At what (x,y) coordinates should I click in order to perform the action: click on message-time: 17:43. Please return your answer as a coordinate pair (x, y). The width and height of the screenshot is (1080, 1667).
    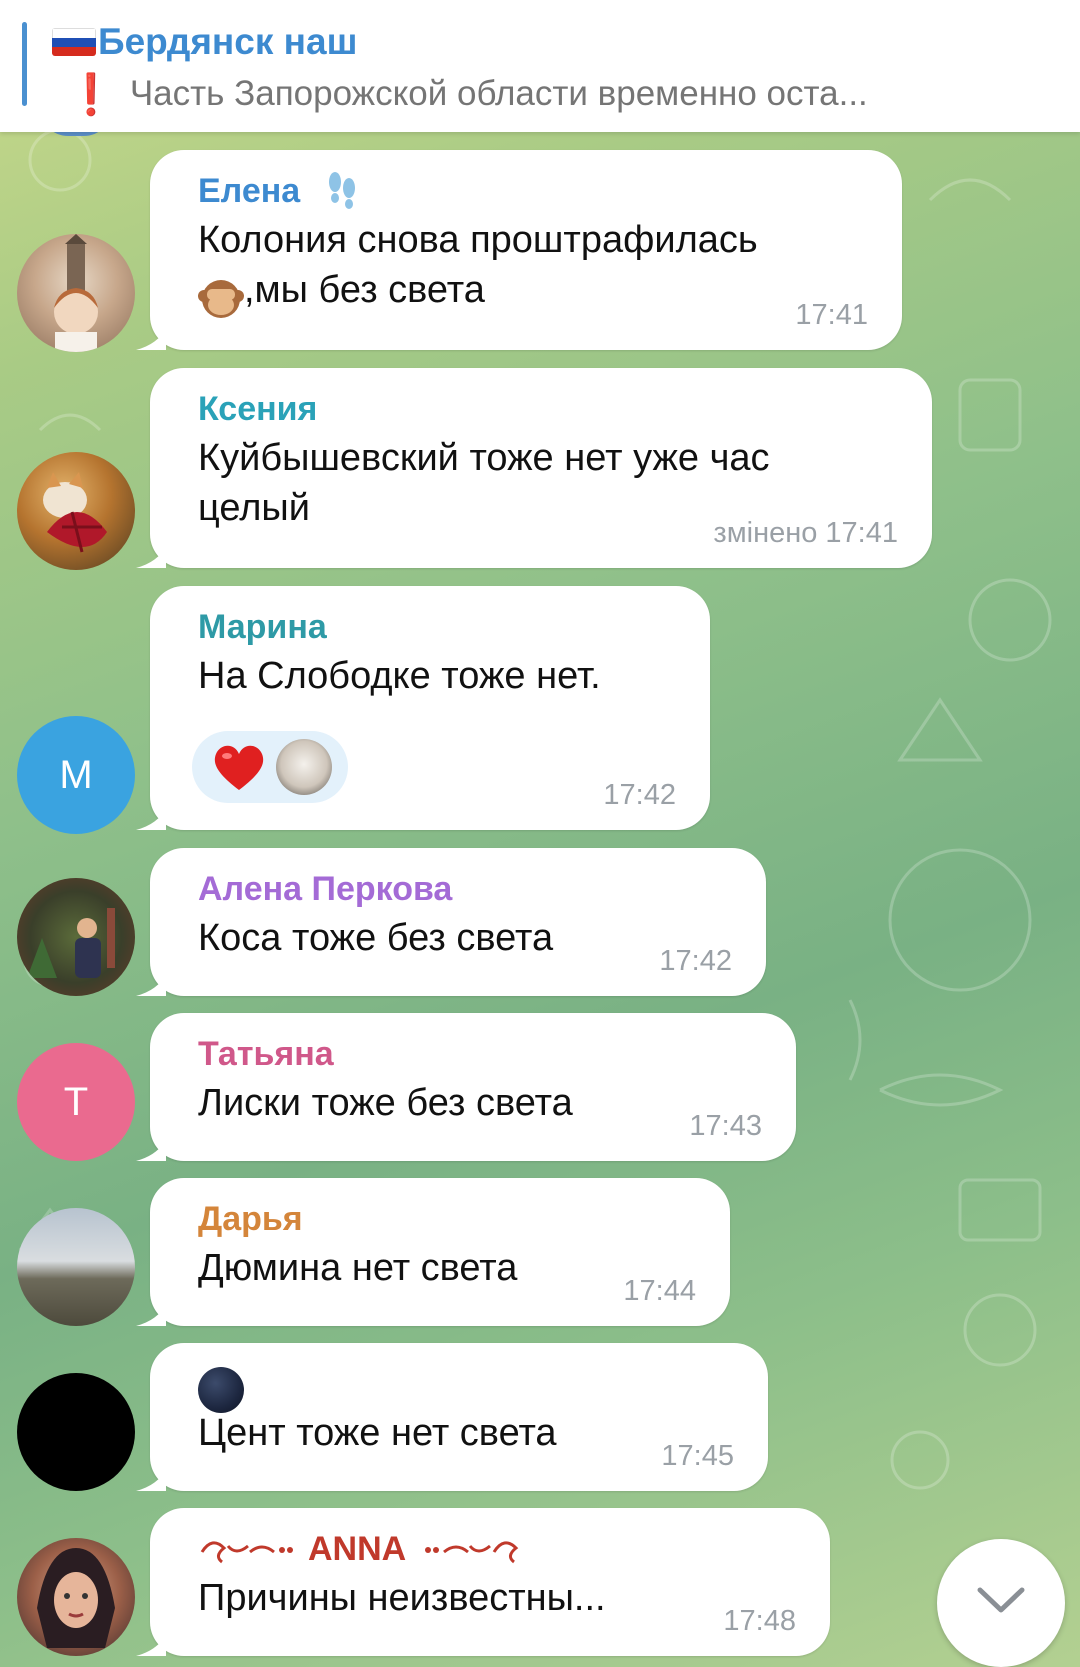
    Looking at the image, I should click on (725, 1126).